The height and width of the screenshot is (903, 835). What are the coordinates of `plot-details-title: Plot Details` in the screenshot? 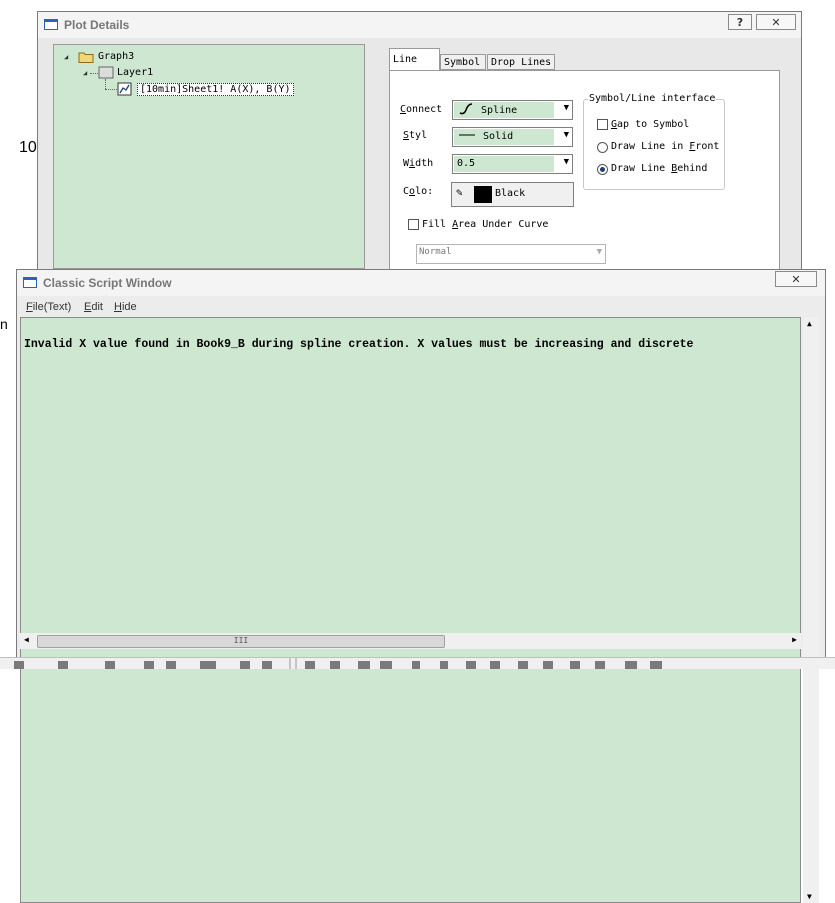 It's located at (97, 25).